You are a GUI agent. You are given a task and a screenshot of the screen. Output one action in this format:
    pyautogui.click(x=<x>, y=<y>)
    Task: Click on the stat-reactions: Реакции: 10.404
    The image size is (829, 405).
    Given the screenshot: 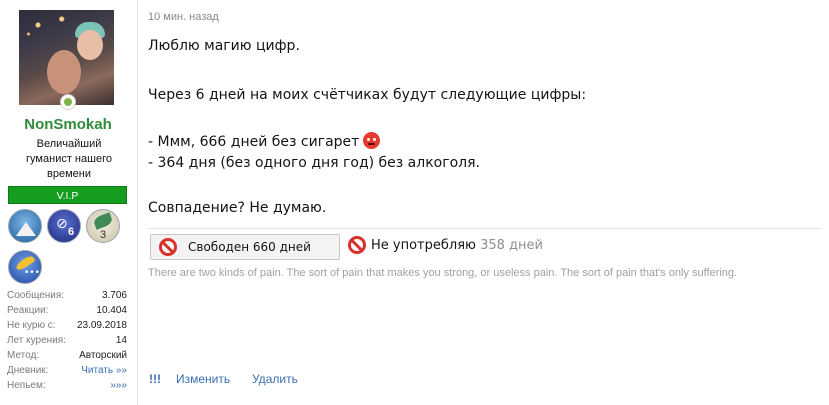 What is the action you would take?
    pyautogui.click(x=67, y=310)
    